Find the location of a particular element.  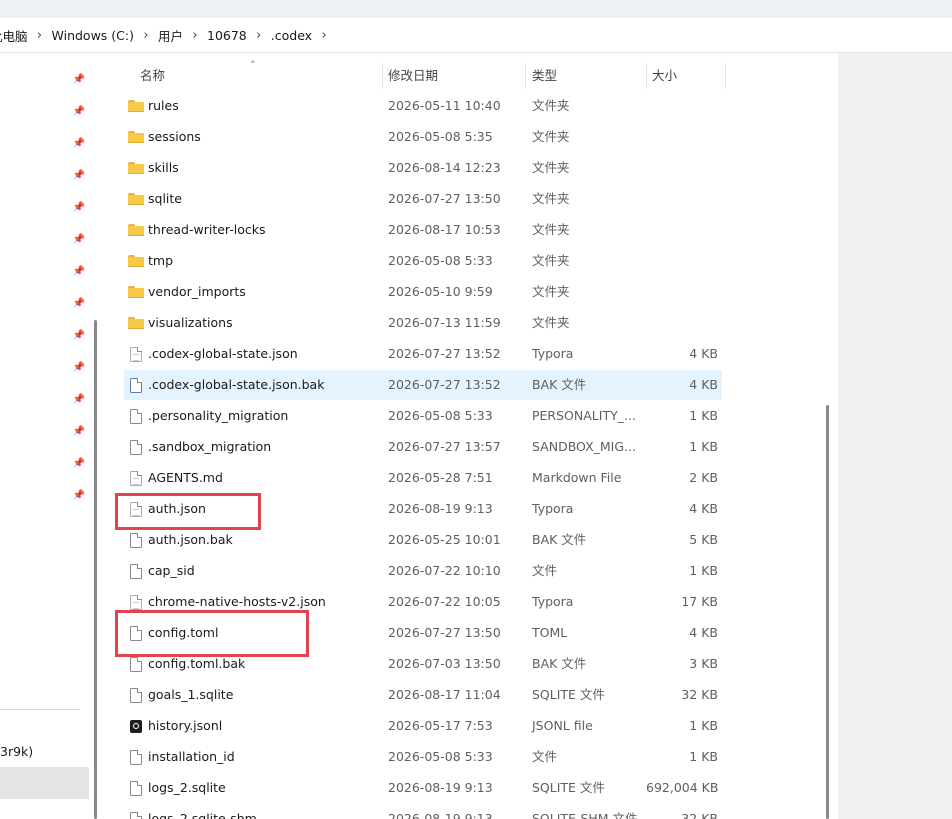

column-header-row: ˄ 名称 修改日期 类型 大小 is located at coordinates (420, 75).